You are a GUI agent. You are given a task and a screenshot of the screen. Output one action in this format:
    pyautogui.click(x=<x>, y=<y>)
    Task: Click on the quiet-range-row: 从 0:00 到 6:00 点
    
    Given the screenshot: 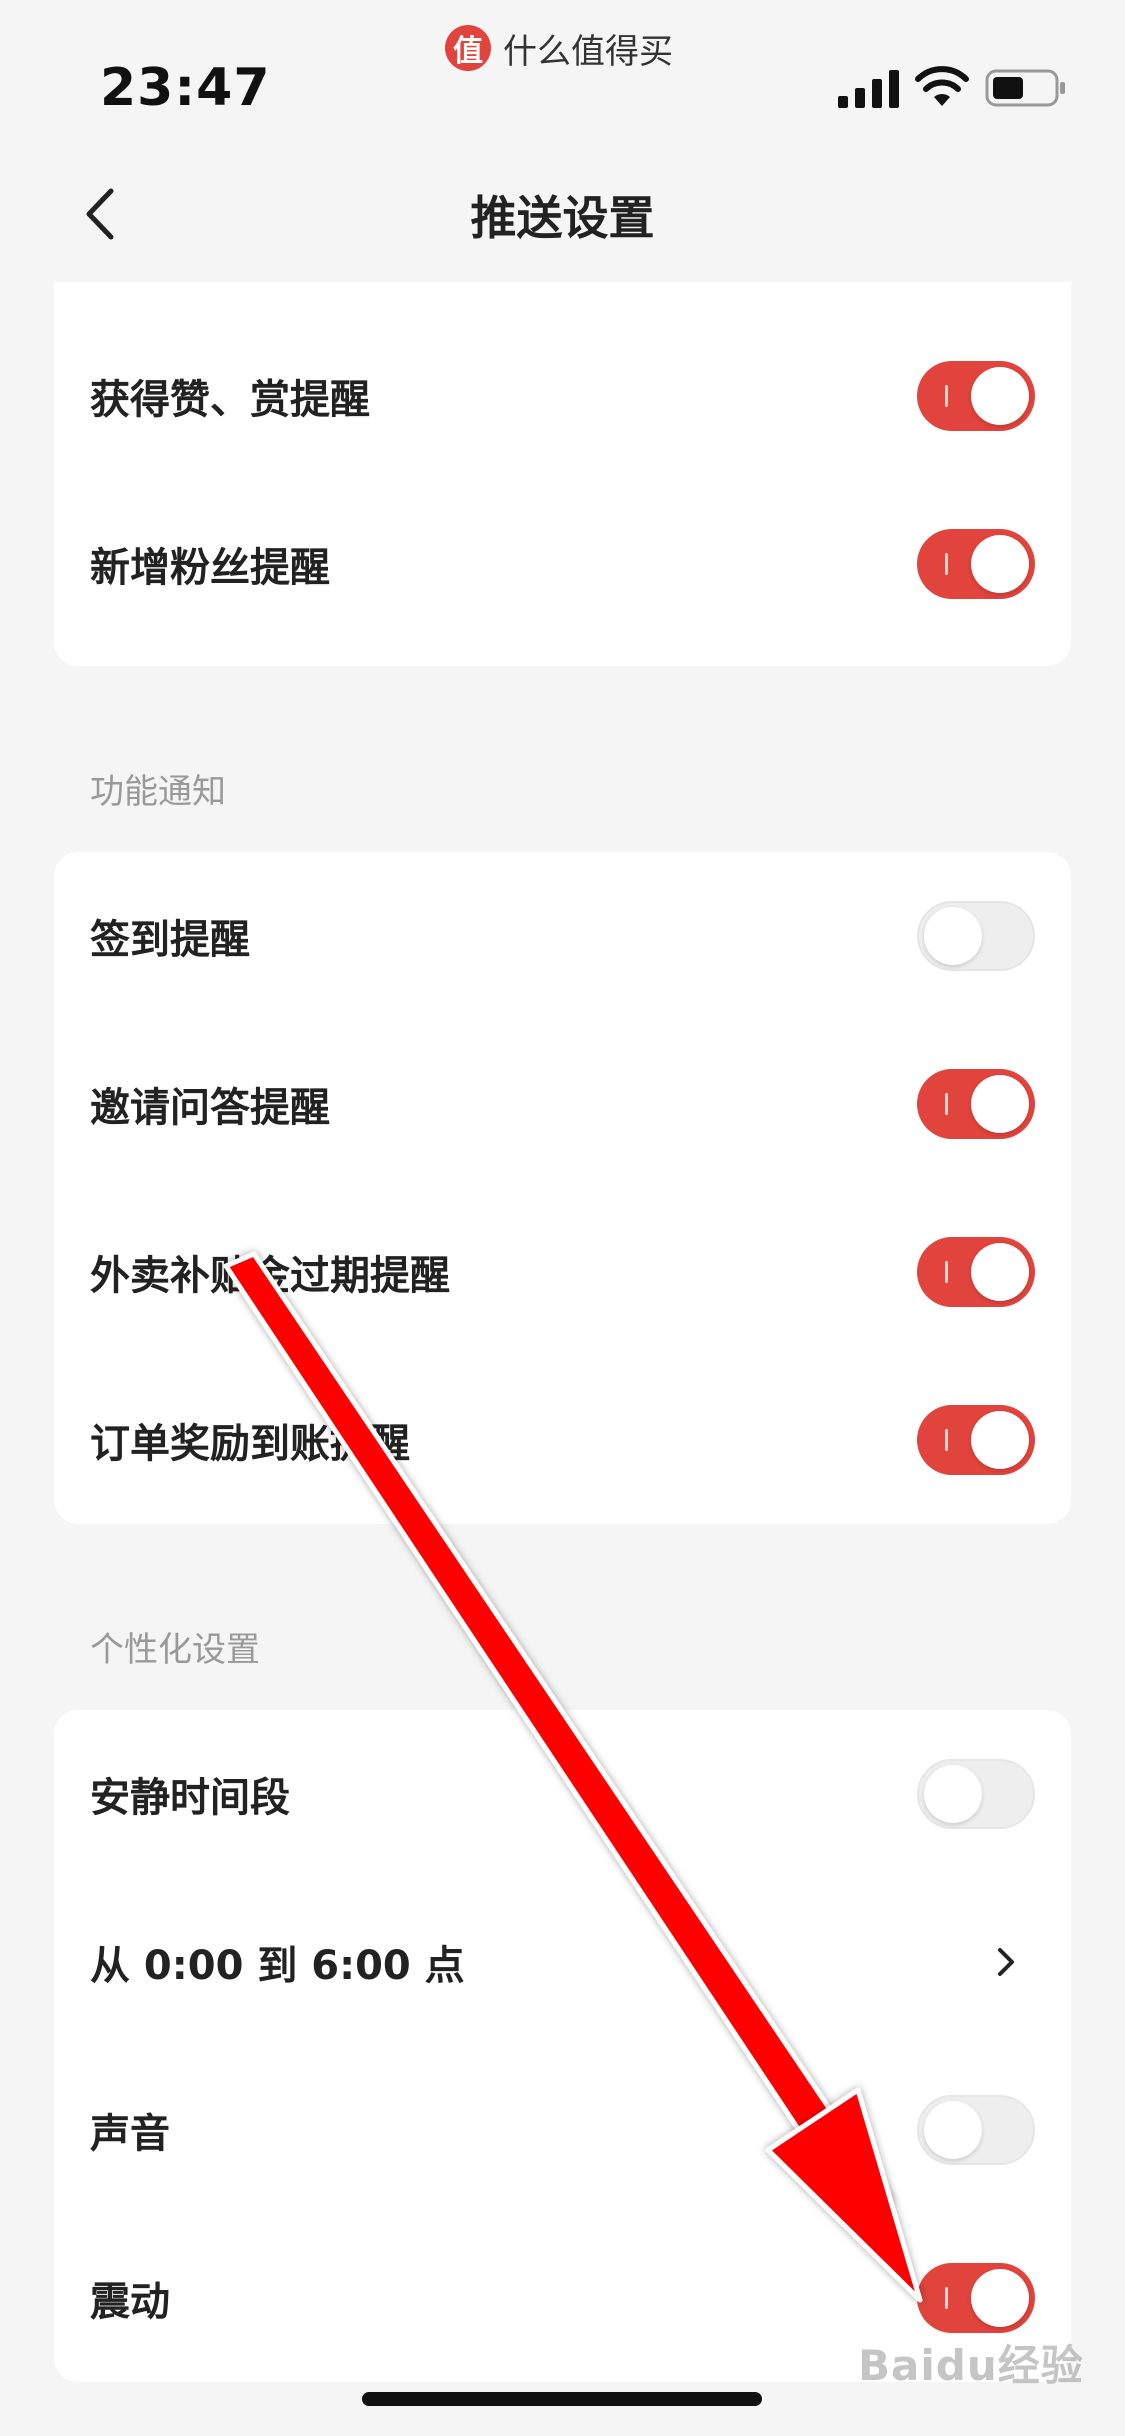 What is the action you would take?
    pyautogui.click(x=562, y=1962)
    